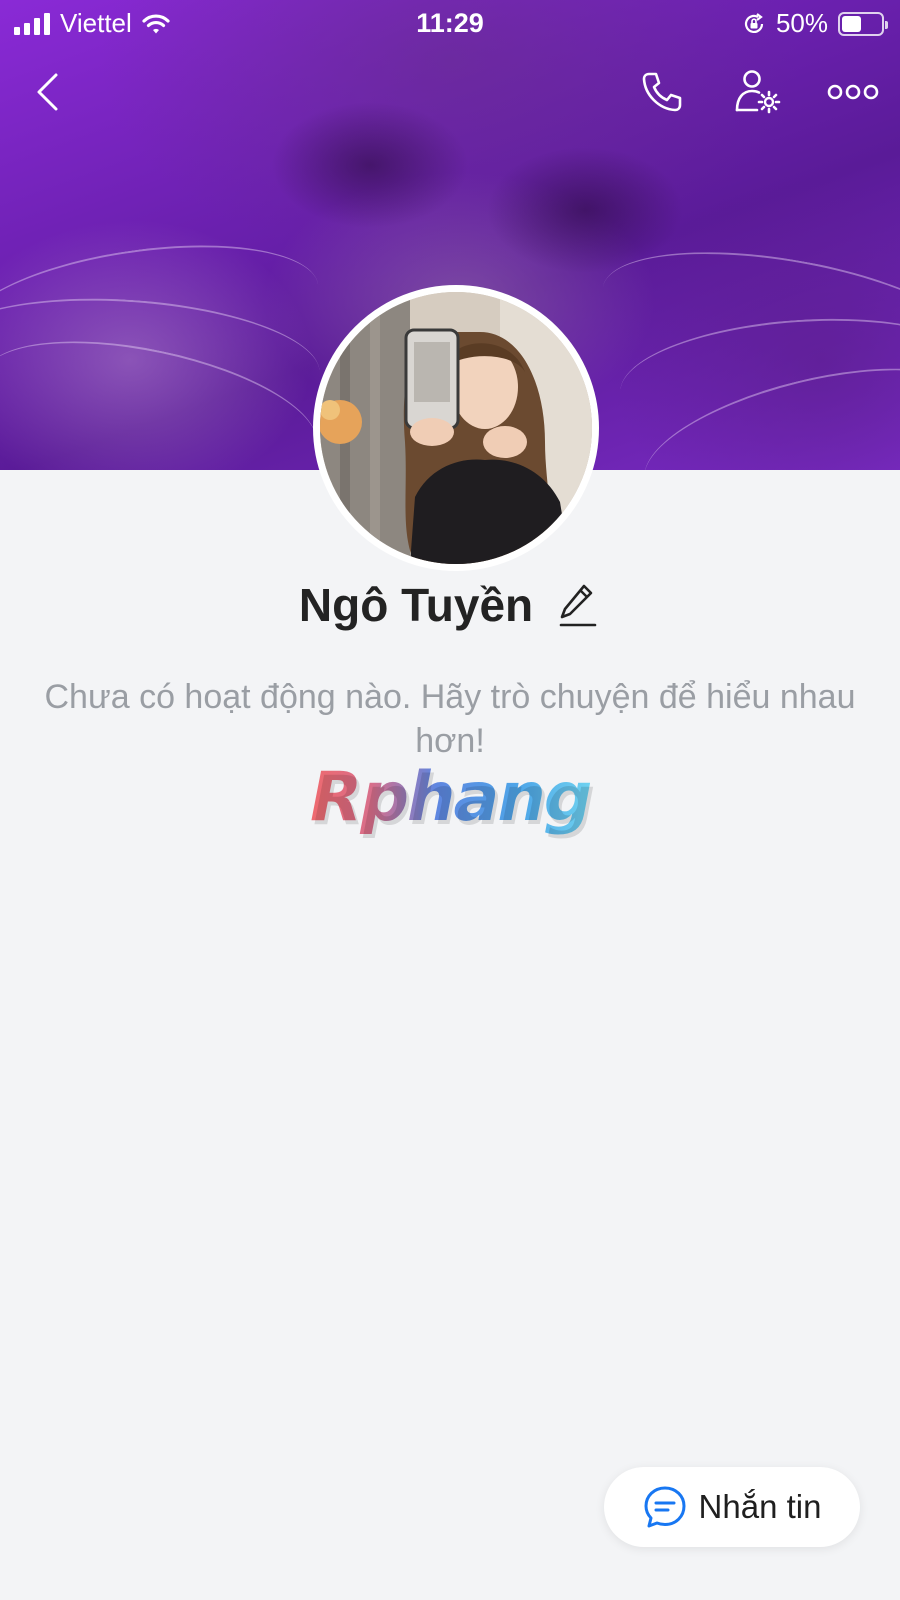 This screenshot has height=1600, width=900. What do you see at coordinates (665, 1507) in the screenshot?
I see `chat-bubble-icon` at bounding box center [665, 1507].